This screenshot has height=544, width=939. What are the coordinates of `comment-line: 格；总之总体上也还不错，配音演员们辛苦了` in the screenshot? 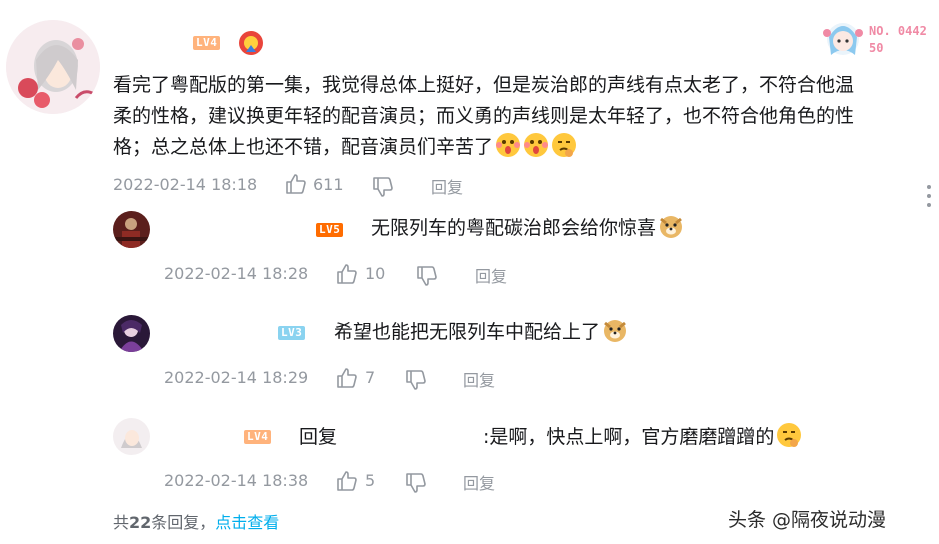 It's located at (483, 147).